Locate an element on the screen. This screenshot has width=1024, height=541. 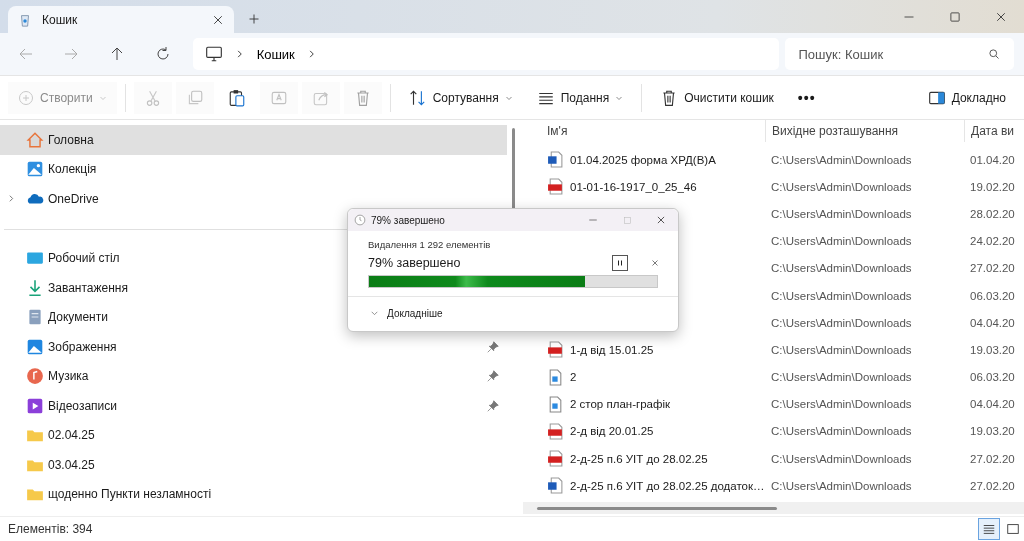
file-name: 01.04.2025 форма ХРД(В)А is located at coordinates (643, 159).